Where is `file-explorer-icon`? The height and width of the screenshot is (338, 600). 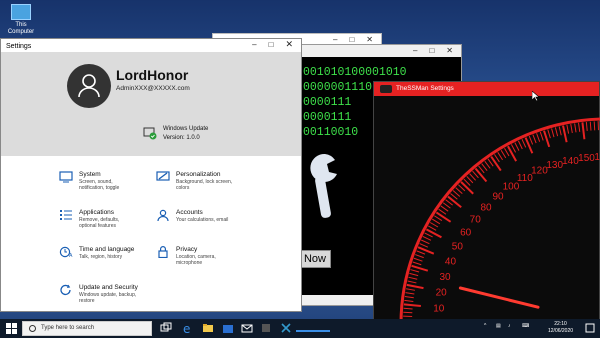
file-explorer-icon is located at coordinates (208, 328).